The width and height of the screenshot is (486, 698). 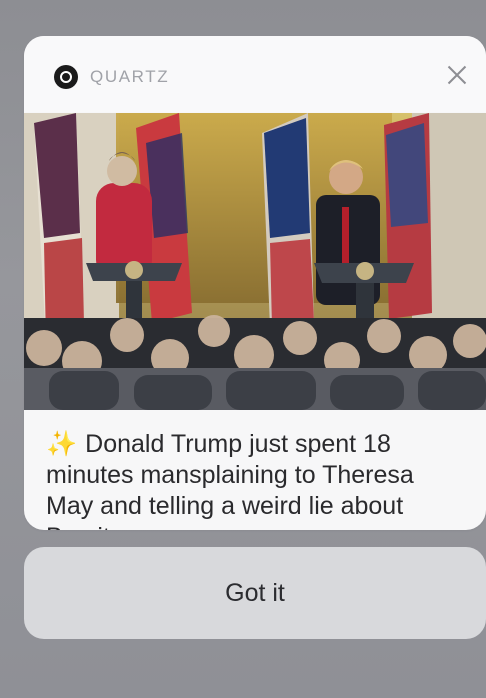 I want to click on notification-header: QUARTZ, so click(x=255, y=74).